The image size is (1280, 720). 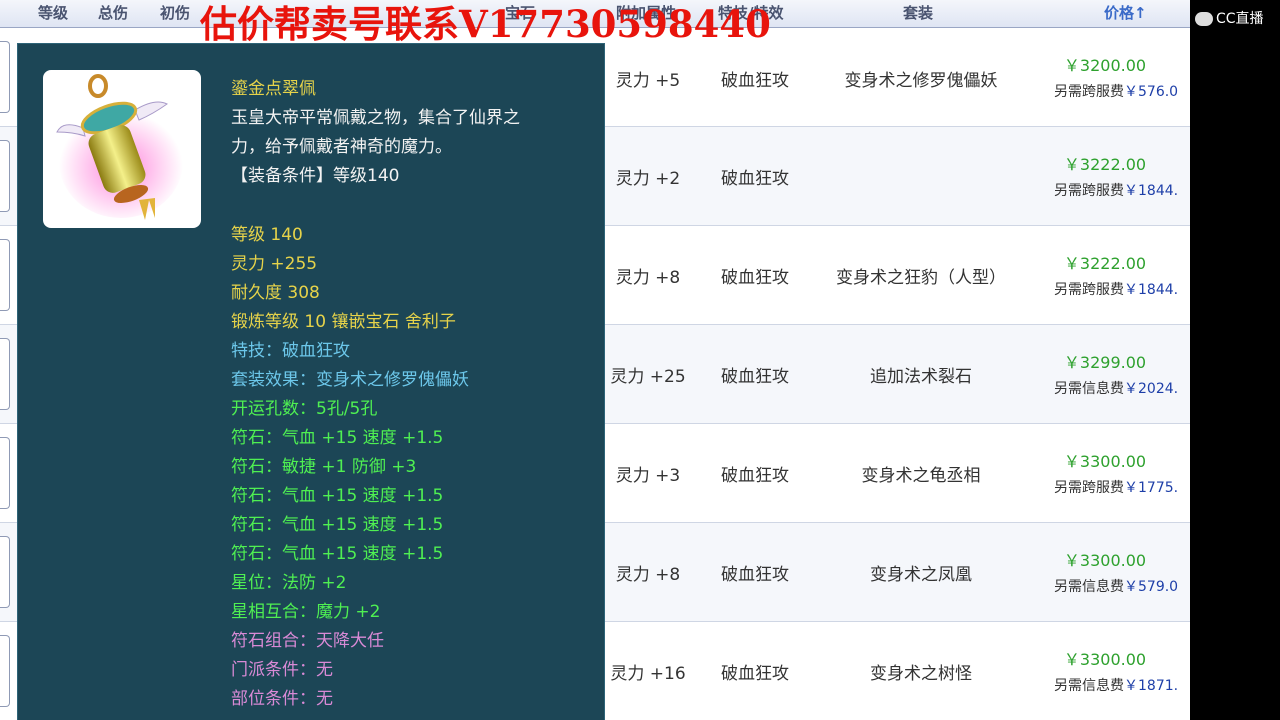 What do you see at coordinates (343, 322) in the screenshot?
I see `stat-forge-gem: 锻炼等级 10 镶嵌宝石 舍利子` at bounding box center [343, 322].